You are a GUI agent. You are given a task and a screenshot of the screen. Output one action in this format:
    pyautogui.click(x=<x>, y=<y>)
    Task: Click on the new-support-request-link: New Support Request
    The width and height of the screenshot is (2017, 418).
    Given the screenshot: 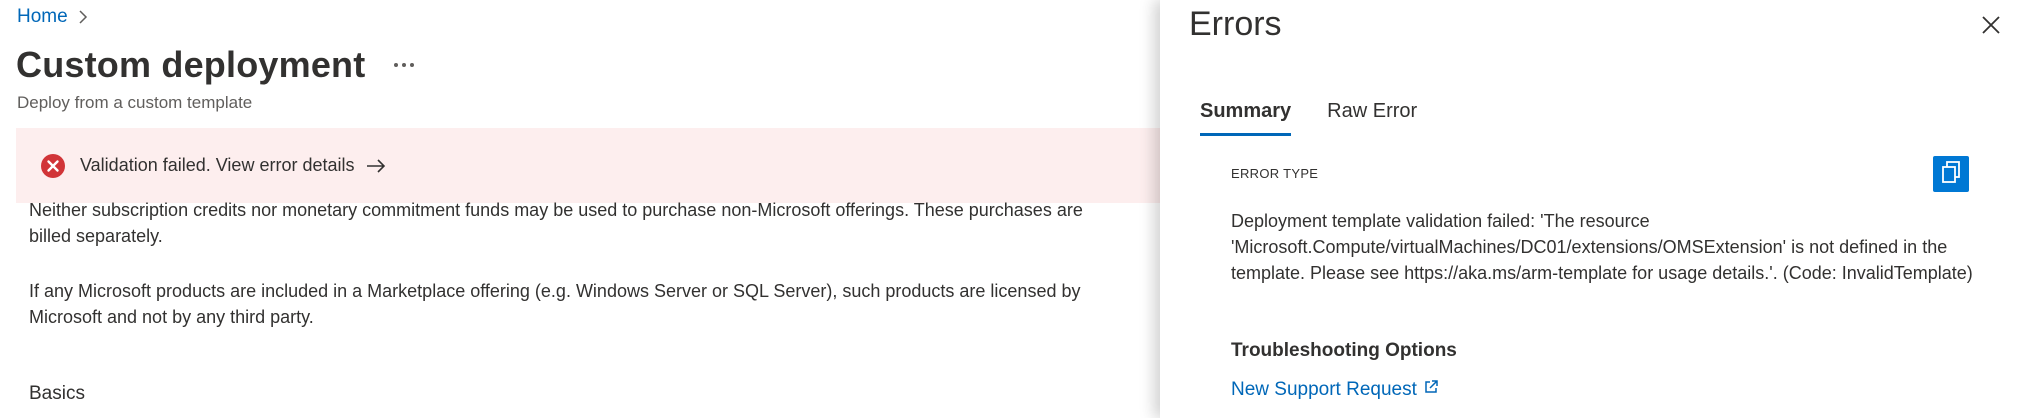 What is the action you would take?
    pyautogui.click(x=1335, y=390)
    